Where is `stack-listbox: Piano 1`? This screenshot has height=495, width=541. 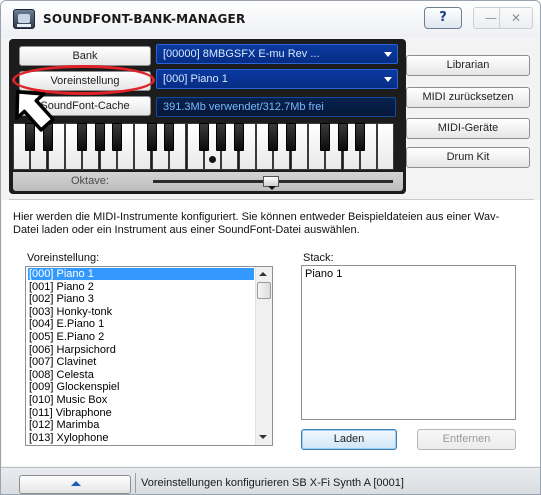
stack-listbox: Piano 1 is located at coordinates (408, 342).